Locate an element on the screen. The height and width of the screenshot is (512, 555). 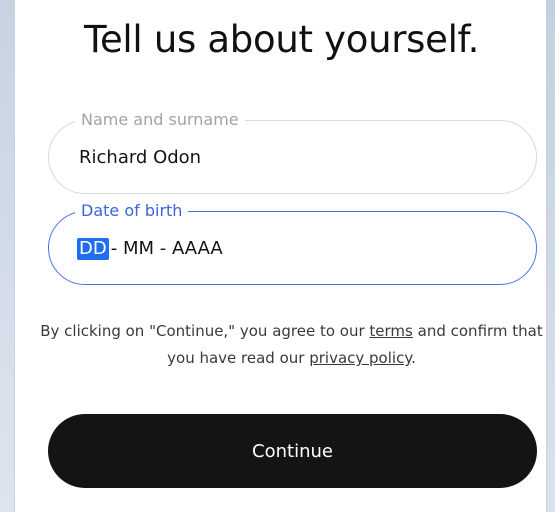
dob-month-year-segments: - MM - AAAA is located at coordinates (167, 249).